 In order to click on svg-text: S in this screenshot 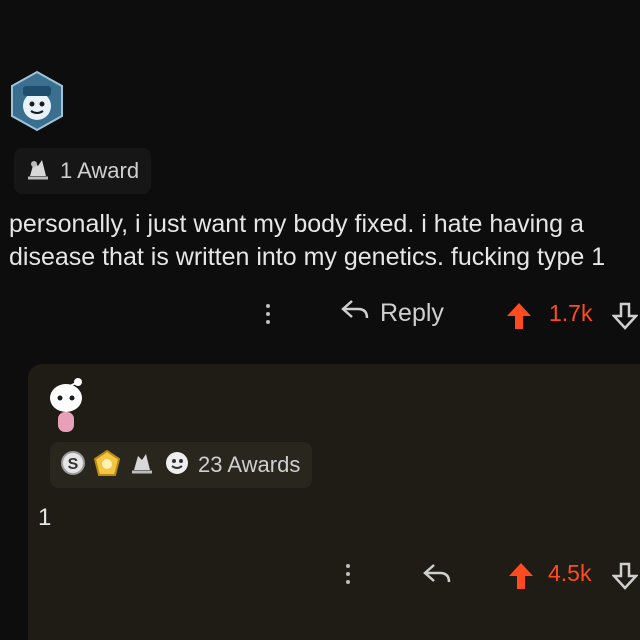, I will do `click(73, 464)`.